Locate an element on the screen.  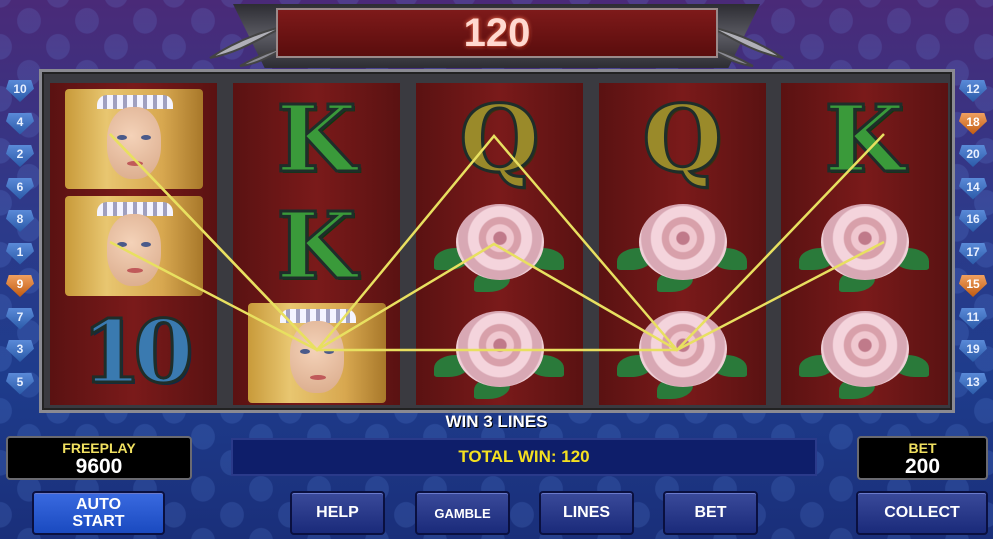
collect-button: COLLECT is located at coordinates (922, 513).